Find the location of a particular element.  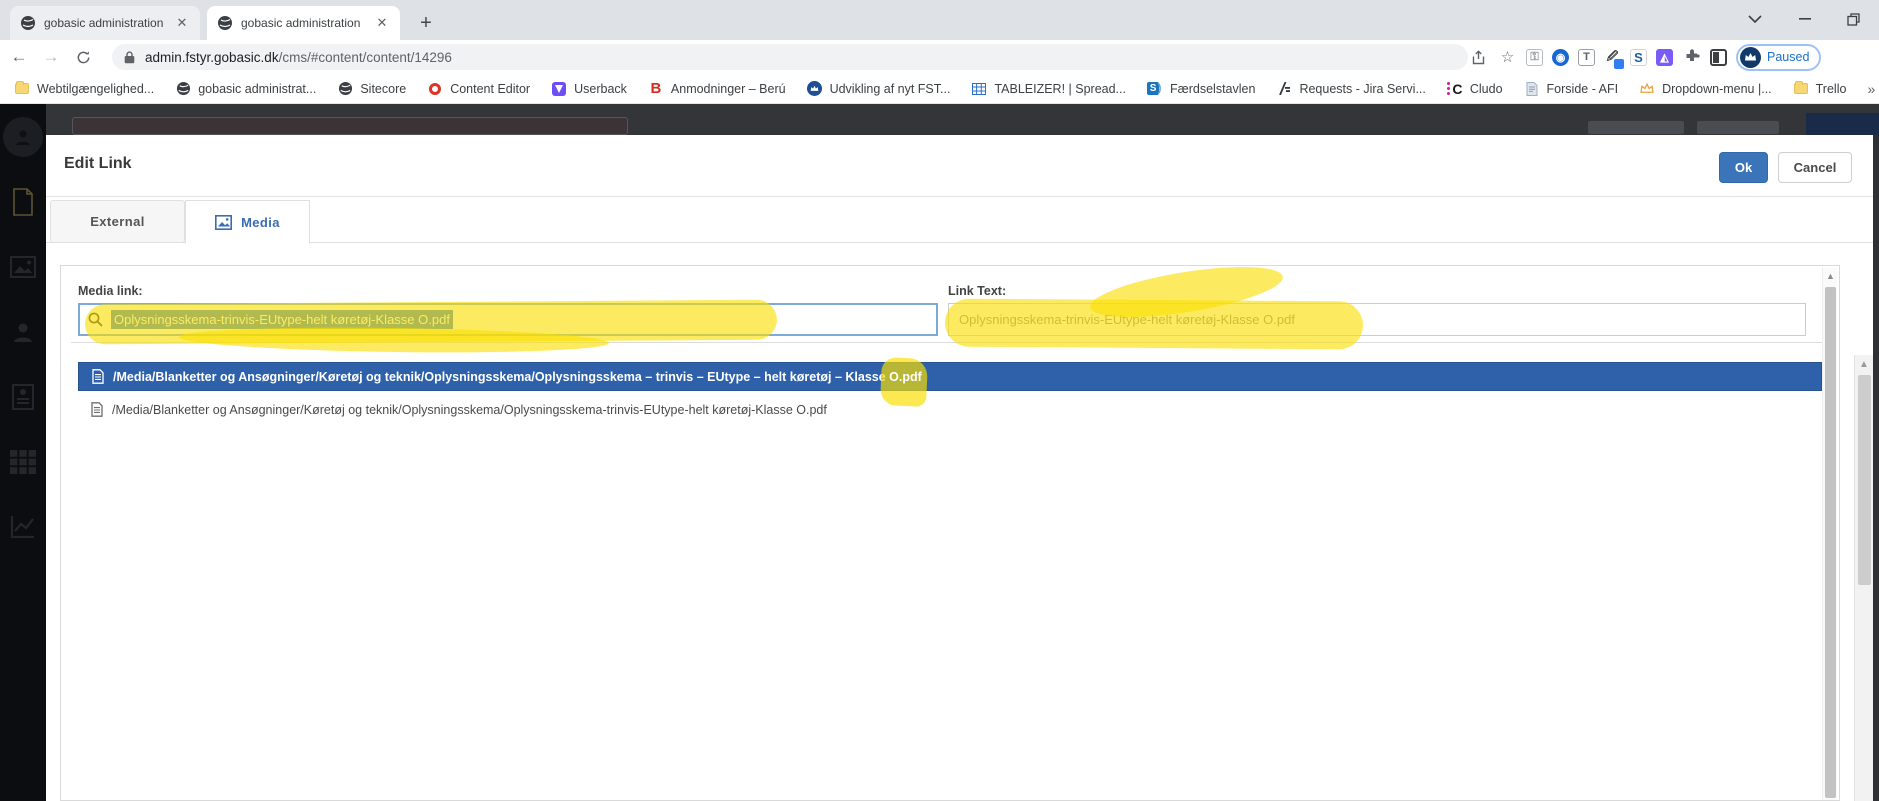

red-ring-icon is located at coordinates (435, 89).